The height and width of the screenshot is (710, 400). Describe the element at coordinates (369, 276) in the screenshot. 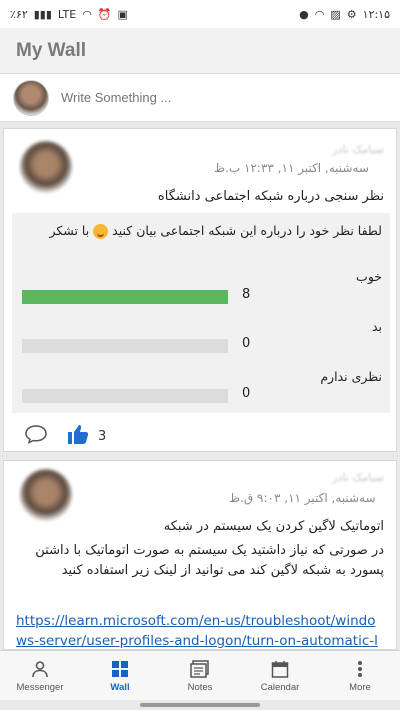

I see `poll-option-label: خوب` at that location.